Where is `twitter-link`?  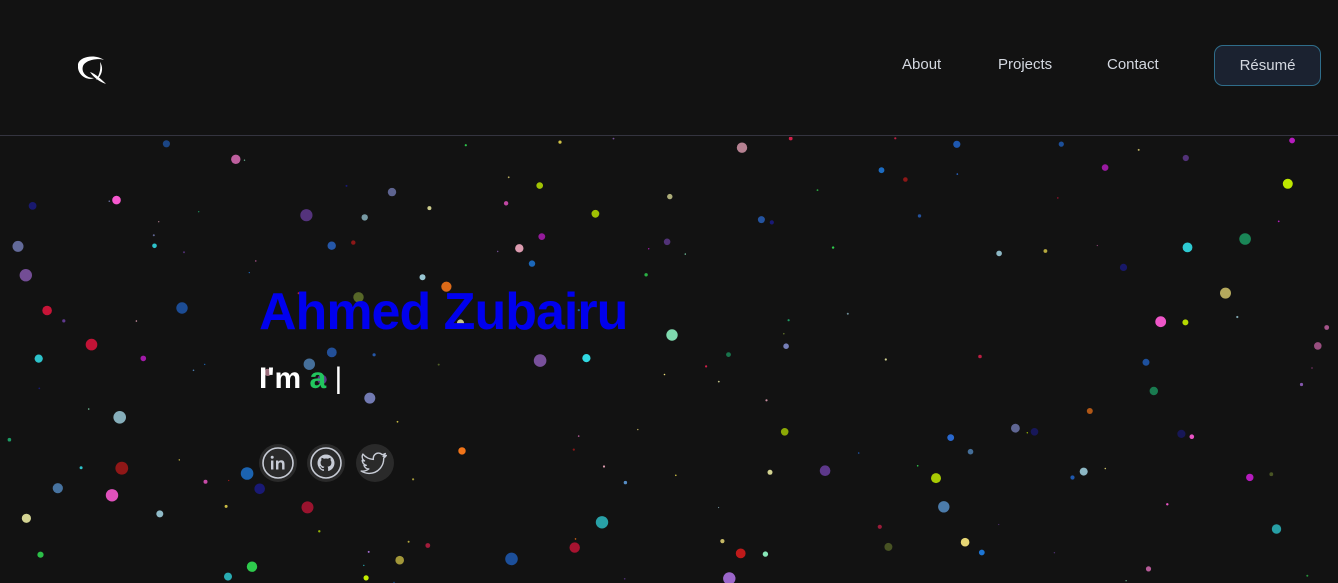
twitter-link is located at coordinates (375, 463).